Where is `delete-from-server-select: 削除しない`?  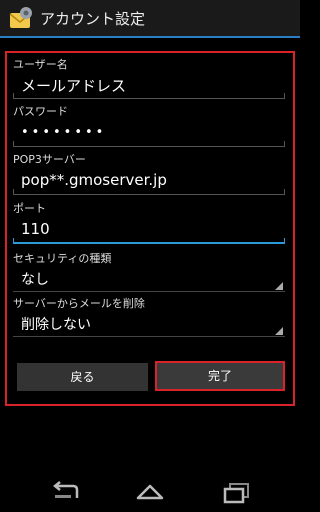 delete-from-server-select: 削除しない is located at coordinates (149, 324).